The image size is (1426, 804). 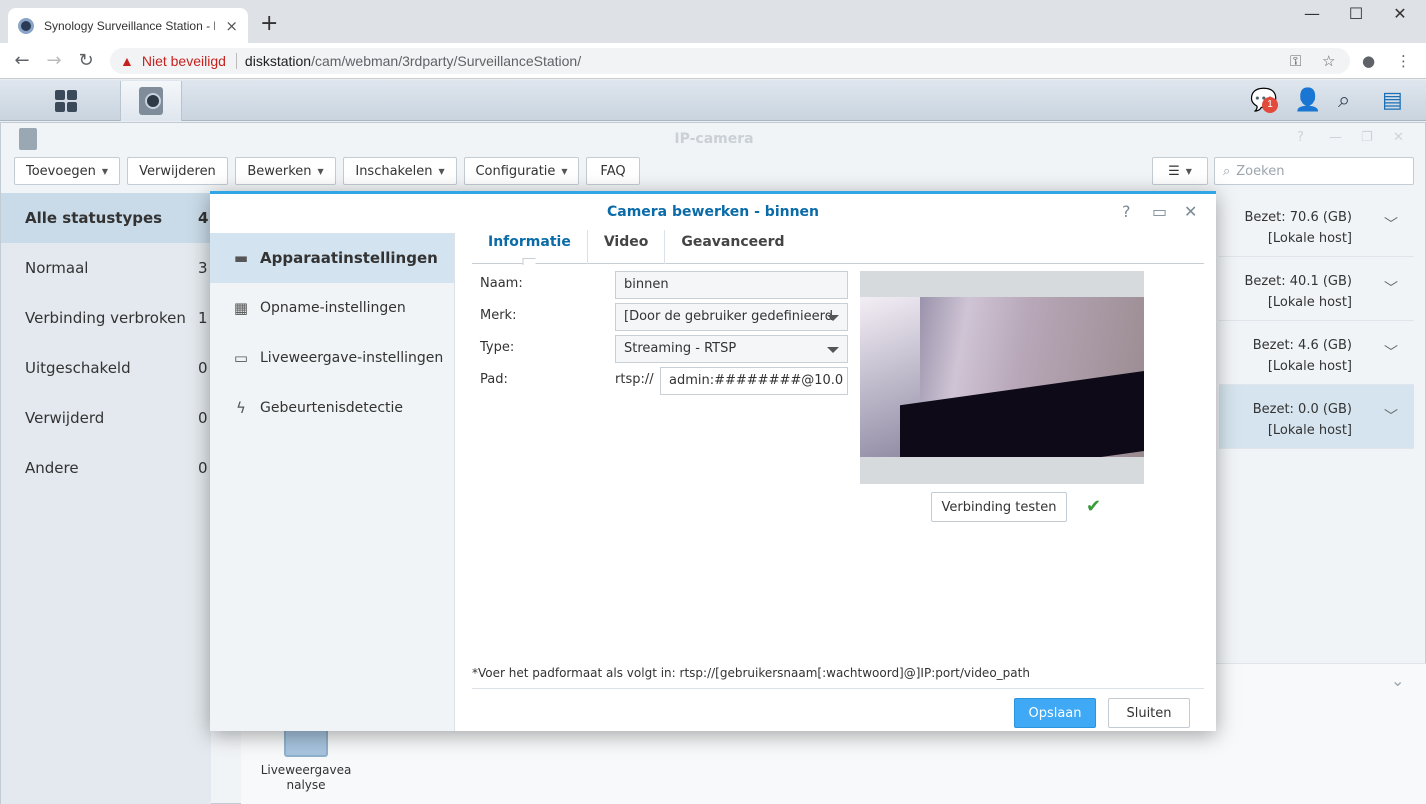 I want to click on faq-button: FAQ, so click(x=613, y=171).